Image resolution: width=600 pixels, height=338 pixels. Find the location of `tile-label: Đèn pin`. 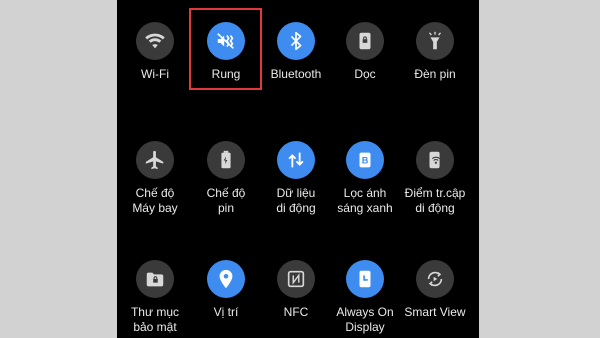

tile-label: Đèn pin is located at coordinates (435, 74).